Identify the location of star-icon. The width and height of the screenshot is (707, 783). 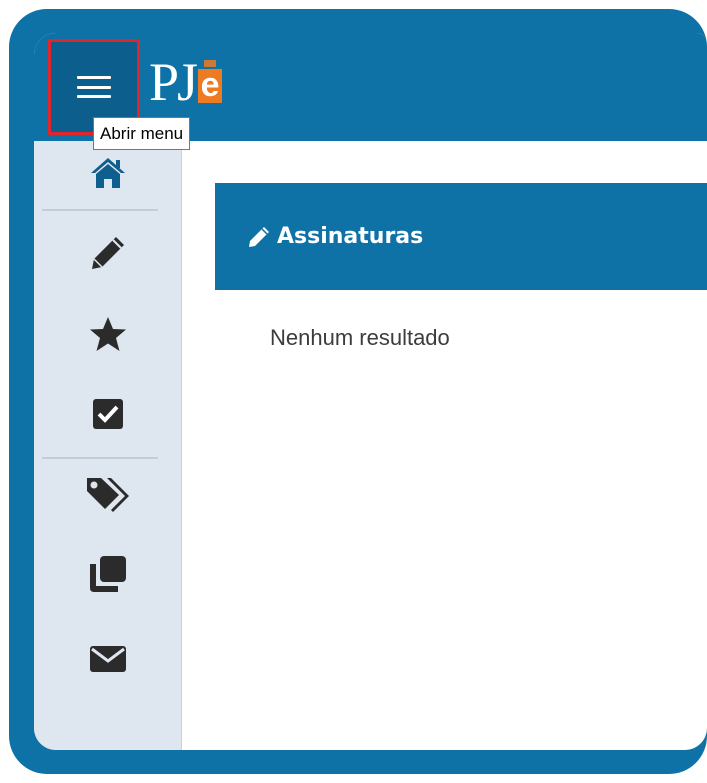
(108, 334).